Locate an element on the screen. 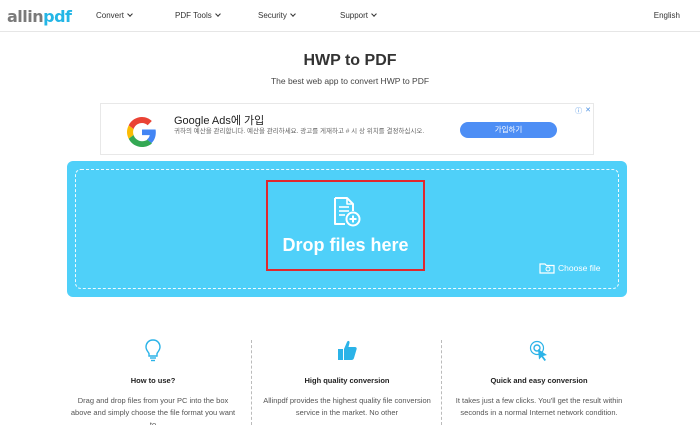 This screenshot has width=700, height=425. ad-choices: ⓘ ✕ is located at coordinates (583, 111).